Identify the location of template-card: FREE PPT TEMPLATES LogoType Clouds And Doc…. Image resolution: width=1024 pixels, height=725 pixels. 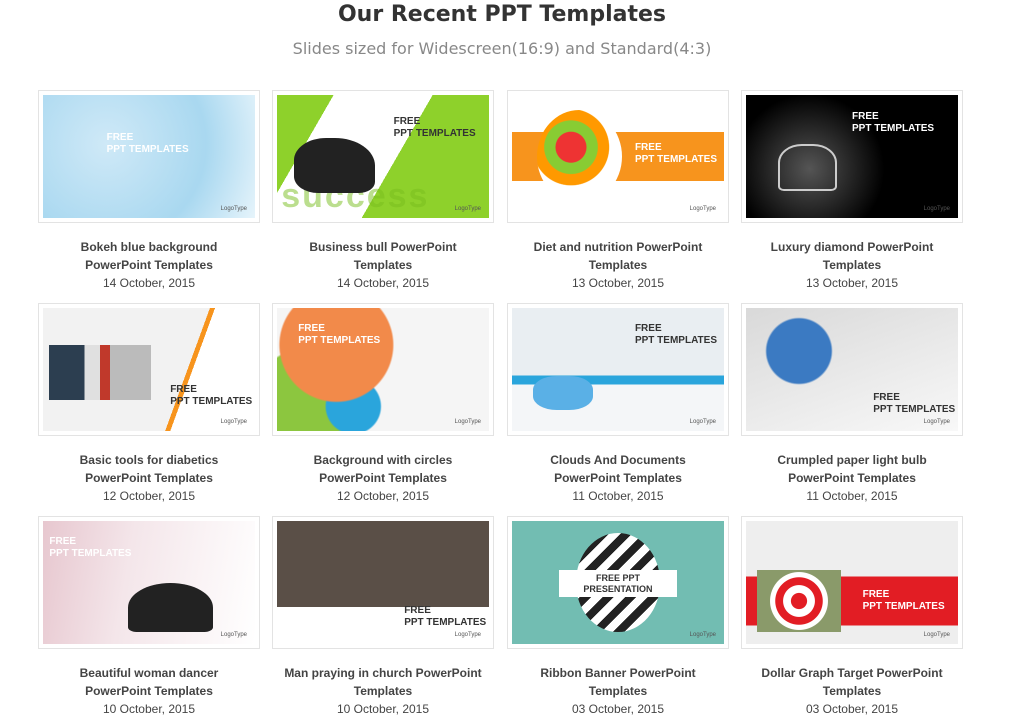
(618, 404).